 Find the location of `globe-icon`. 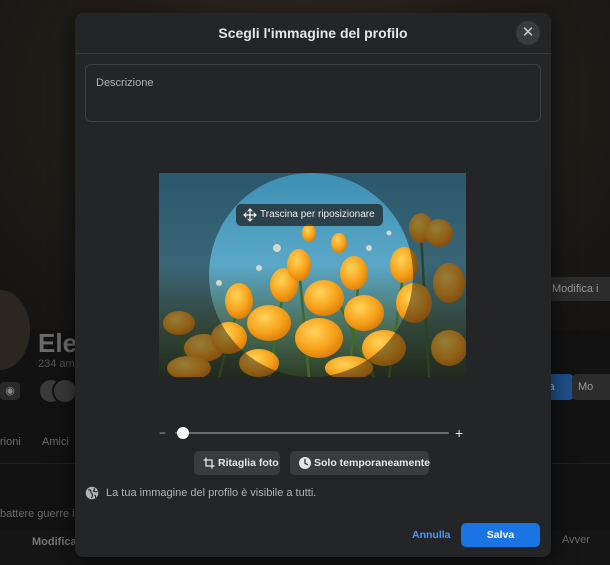

globe-icon is located at coordinates (92, 493).